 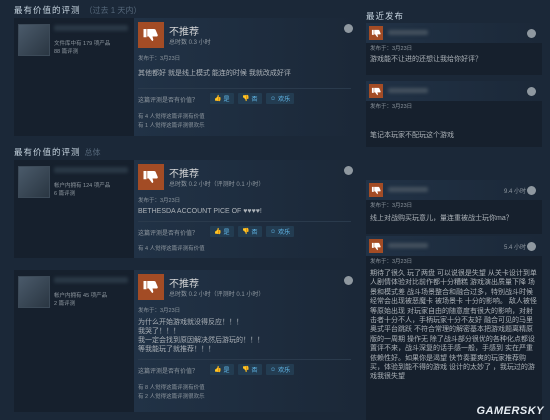 I want to click on author-products: 文件库中有 179 项产品, so click(x=82, y=44).